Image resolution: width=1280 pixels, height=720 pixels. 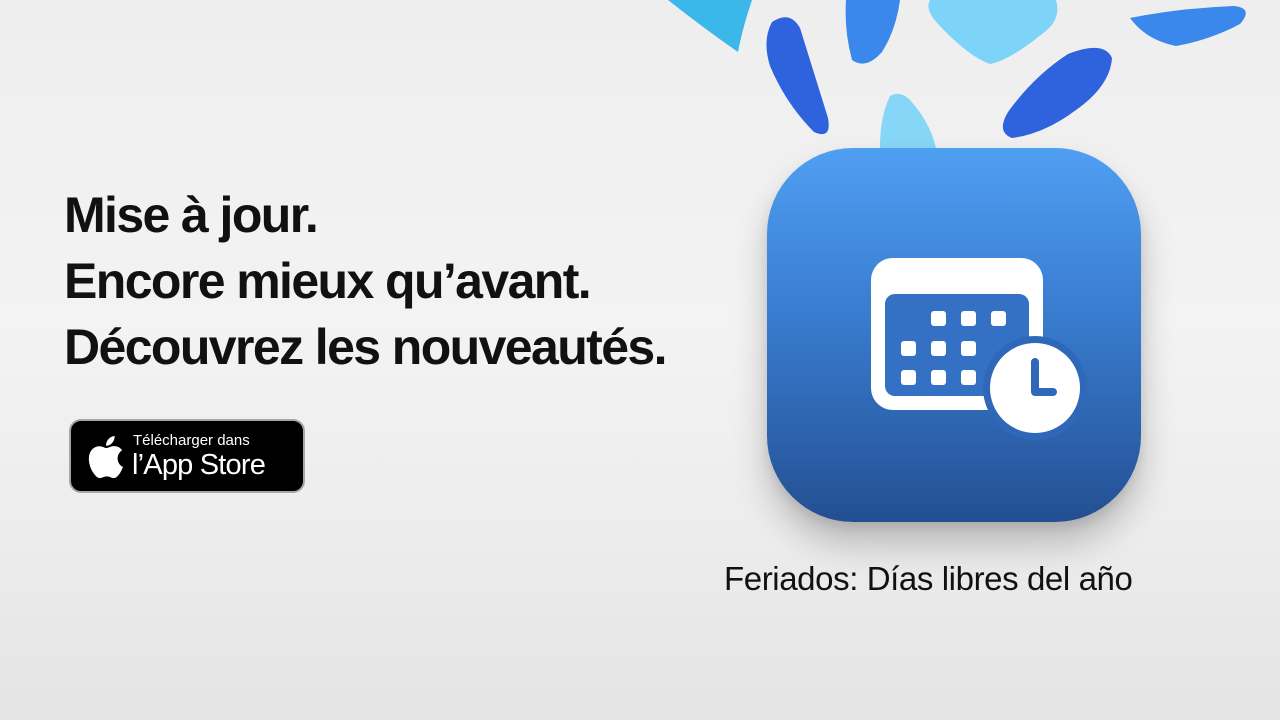 I want to click on app-store-badge-button: Télécharger dans l’App Store, so click(x=187, y=456).